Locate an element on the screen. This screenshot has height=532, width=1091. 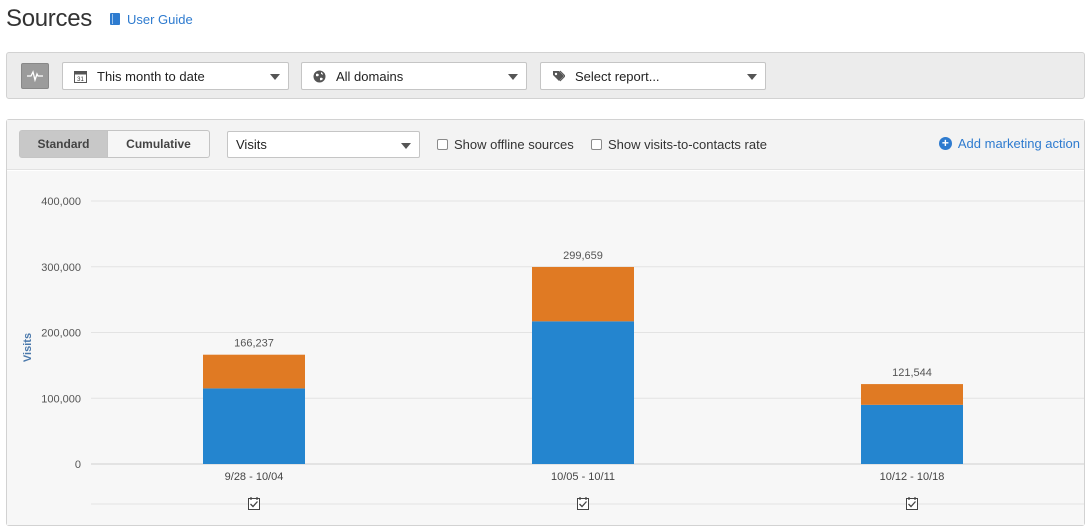
x-tick-label: 10/05 - 10/11 is located at coordinates (583, 477).